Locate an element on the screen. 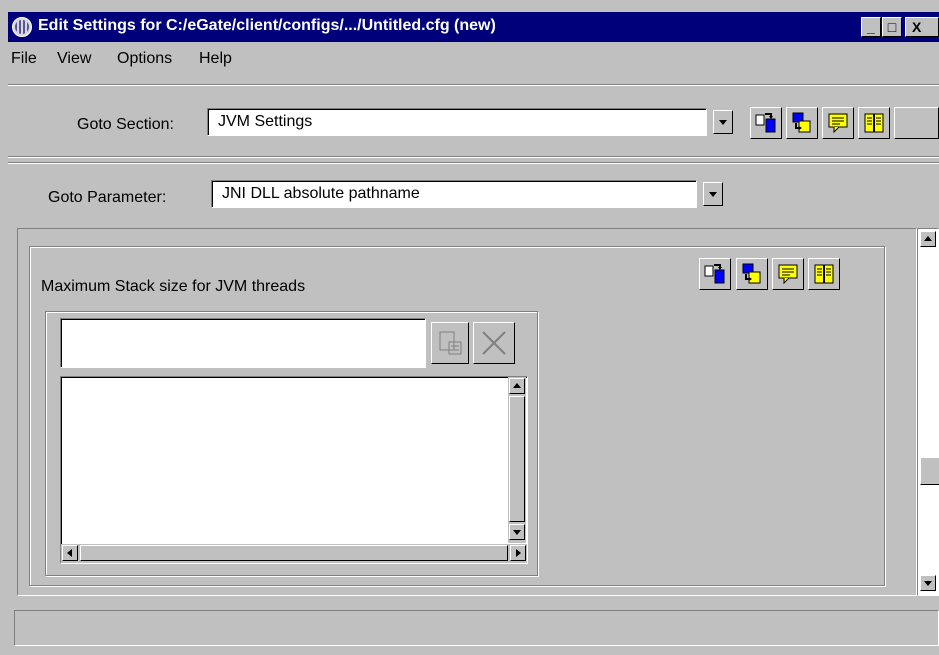 The image size is (939, 655). scroll-thumb is located at coordinates (929, 471).